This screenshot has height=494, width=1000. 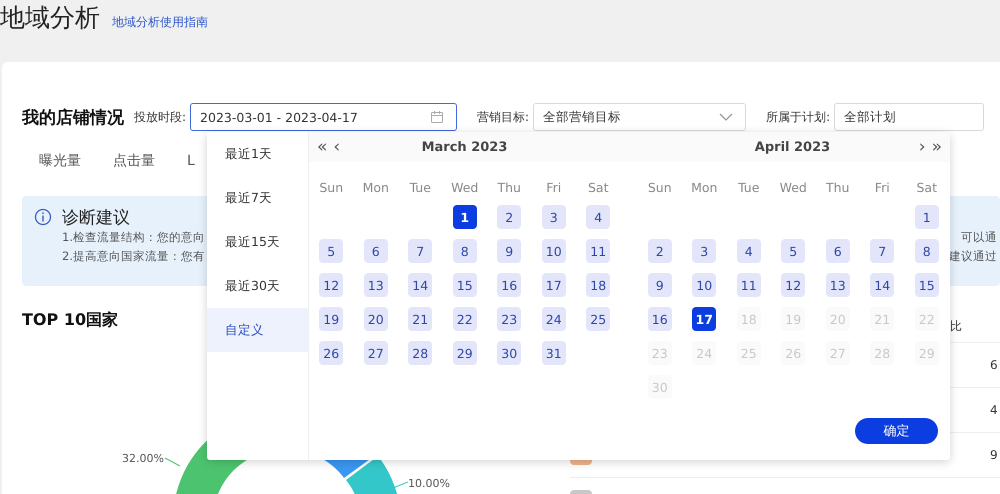 What do you see at coordinates (429, 483) in the screenshot?
I see `percent-label: 10.00%` at bounding box center [429, 483].